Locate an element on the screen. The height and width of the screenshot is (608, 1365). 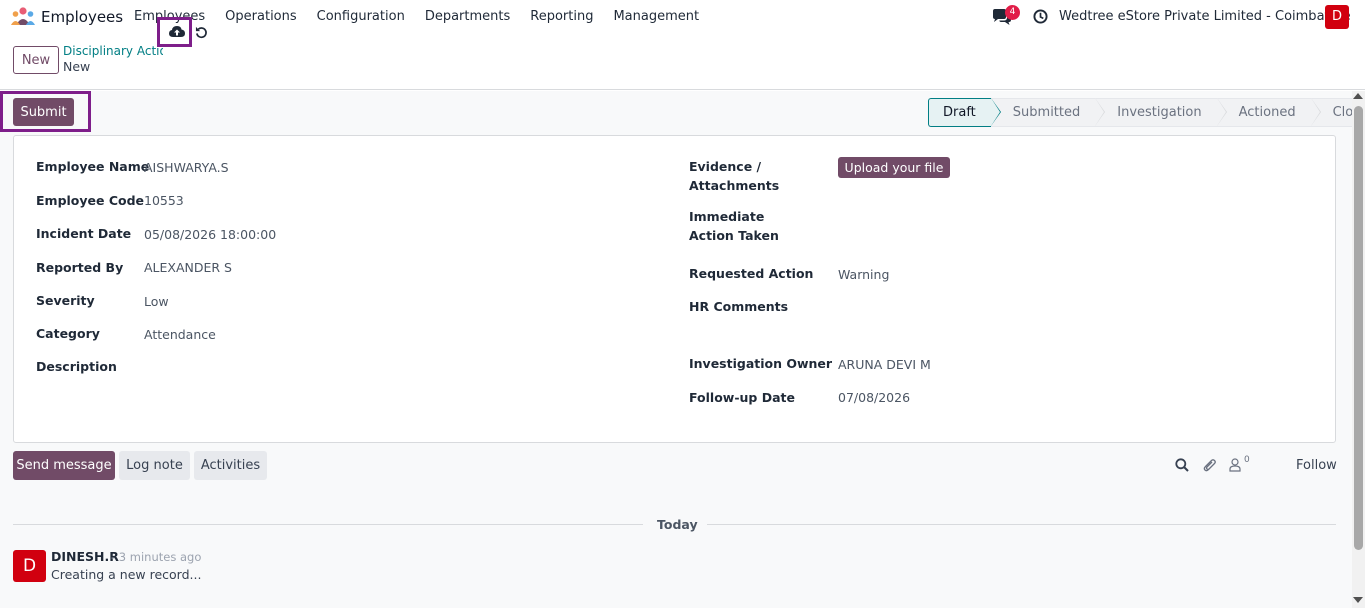
paperclip-icon is located at coordinates (1210, 465).